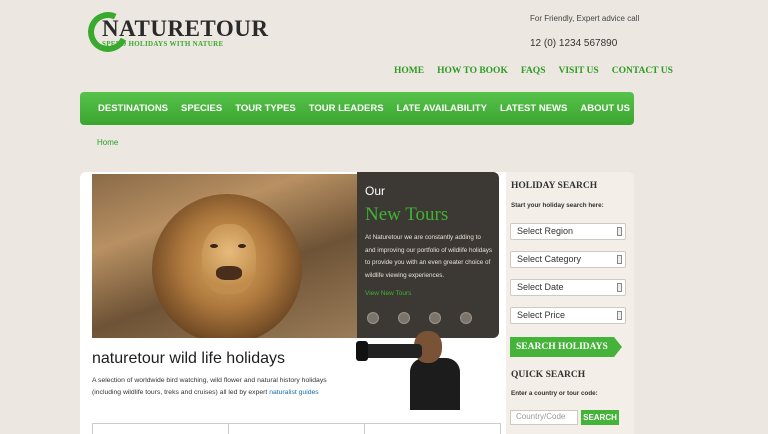 The width and height of the screenshot is (768, 434). I want to click on logo: NATURETOUR SPEND HOLIDAYS WITH NATURE, so click(185, 32).